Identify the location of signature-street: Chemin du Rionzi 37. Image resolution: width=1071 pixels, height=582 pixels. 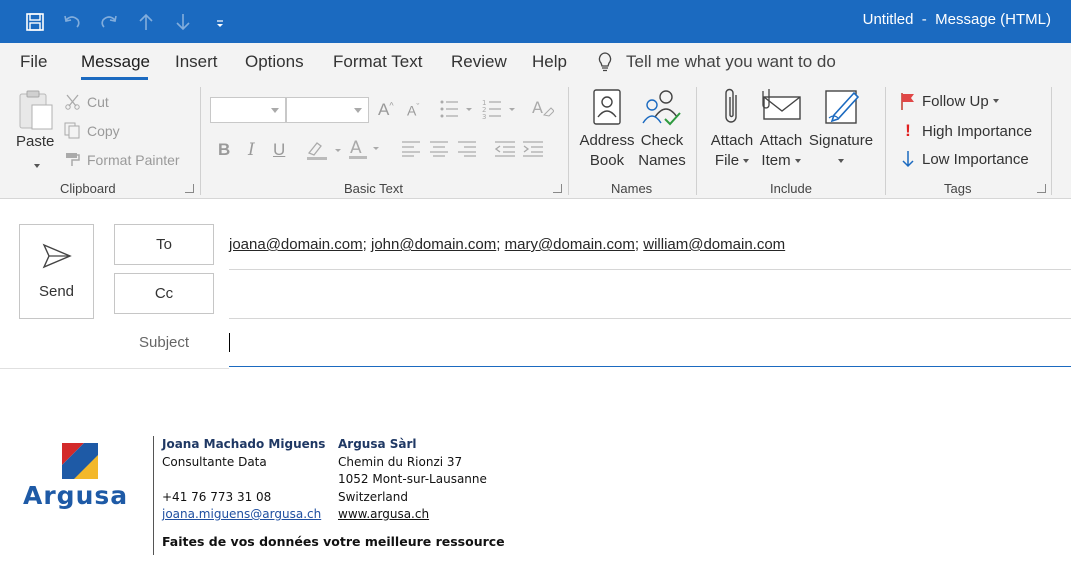
(400, 461).